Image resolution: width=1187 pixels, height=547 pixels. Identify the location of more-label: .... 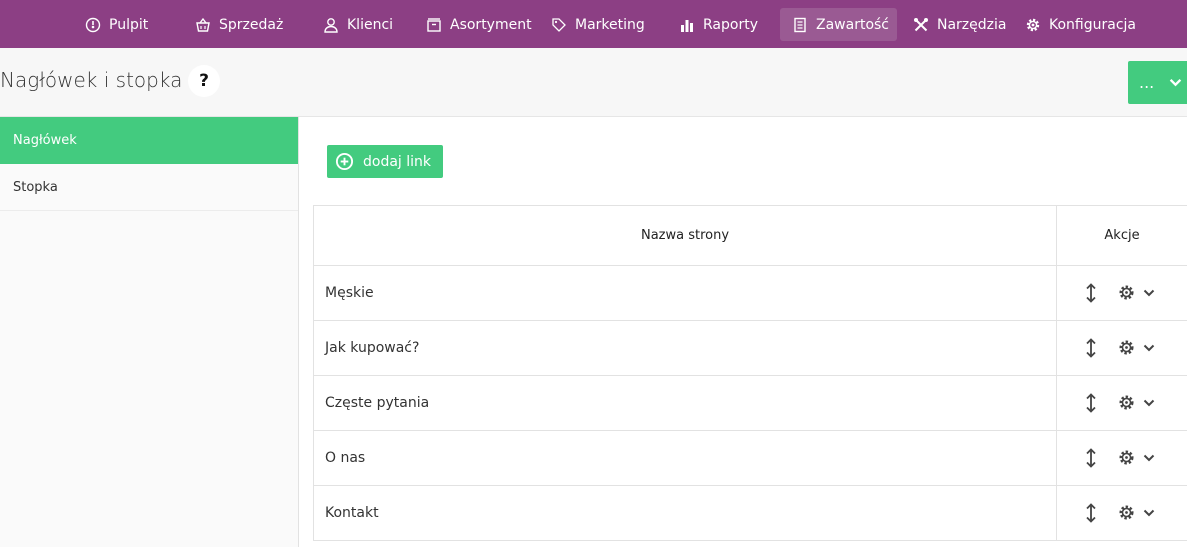
(1147, 82).